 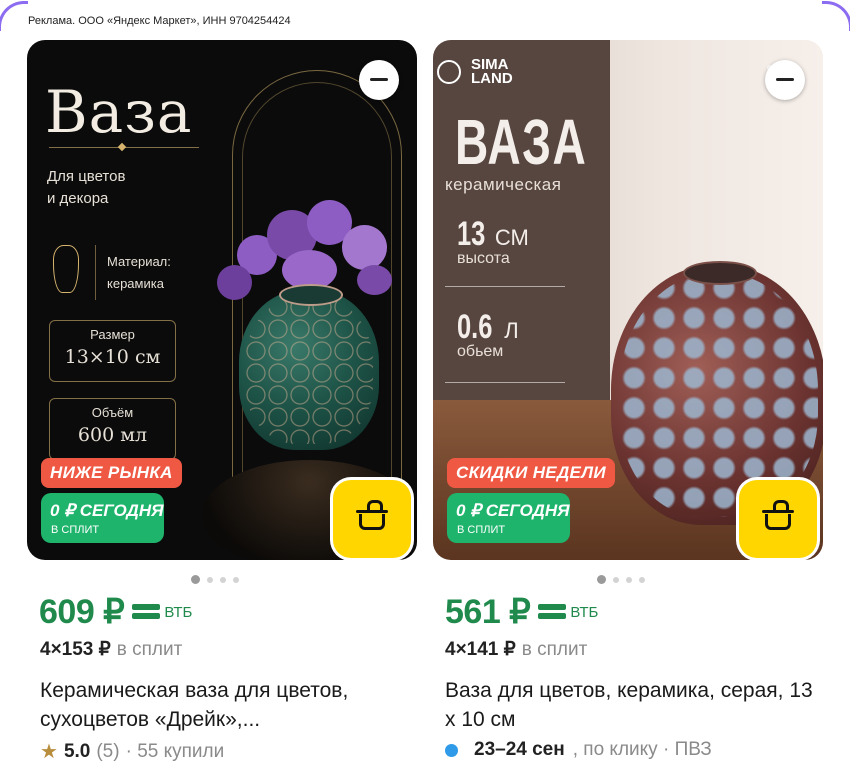 I want to click on price: 609 ₽, so click(x=82, y=612).